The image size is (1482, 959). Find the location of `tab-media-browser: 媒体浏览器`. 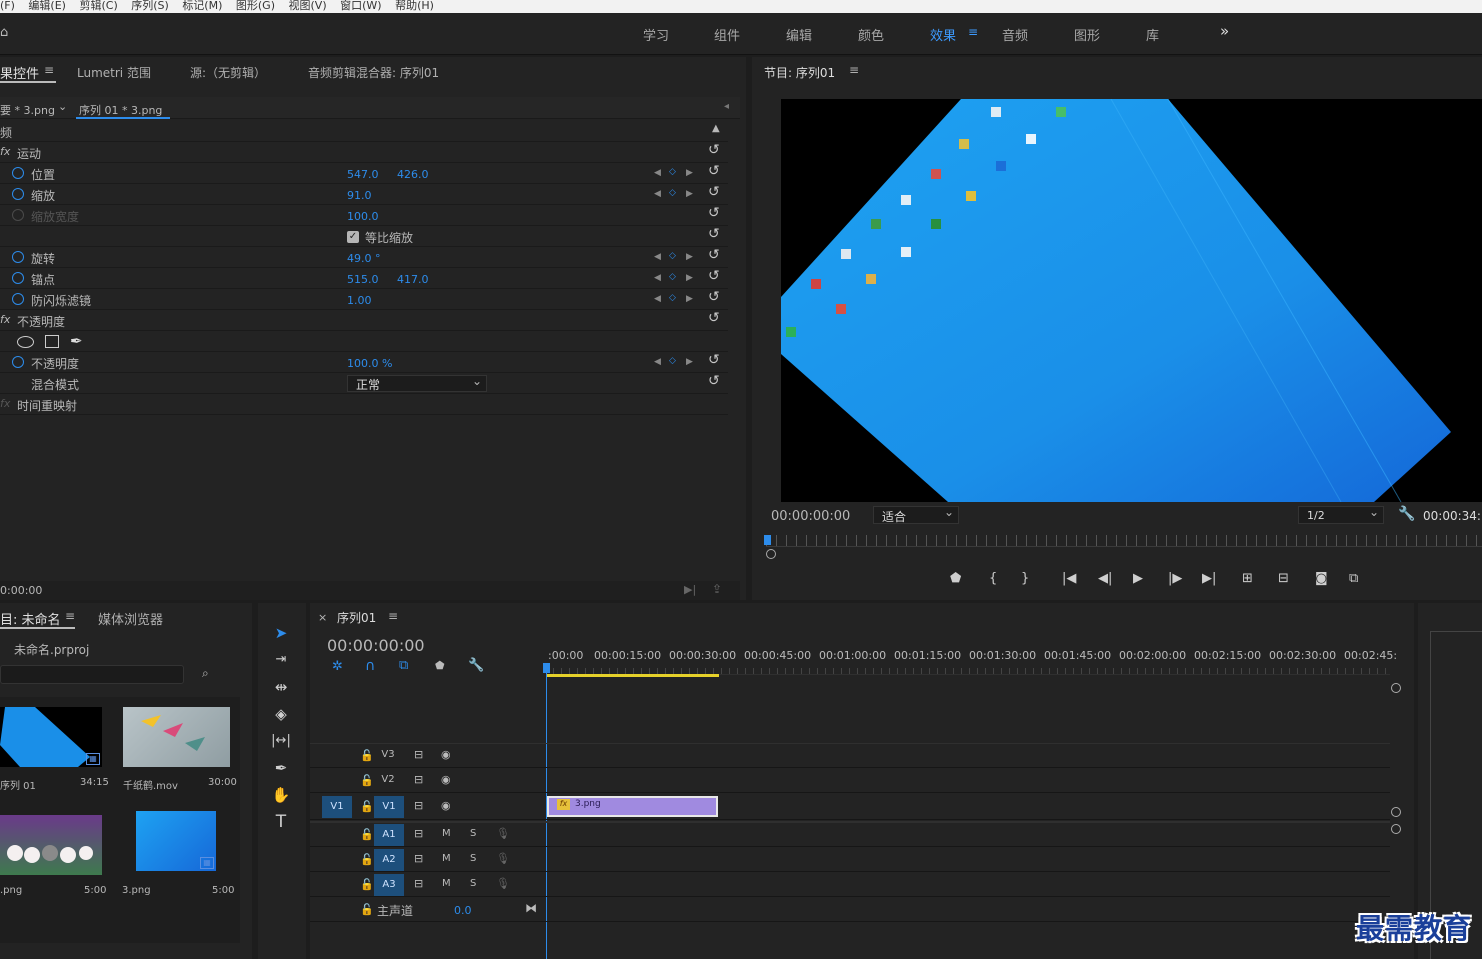

tab-media-browser: 媒体浏览器 is located at coordinates (130, 618).